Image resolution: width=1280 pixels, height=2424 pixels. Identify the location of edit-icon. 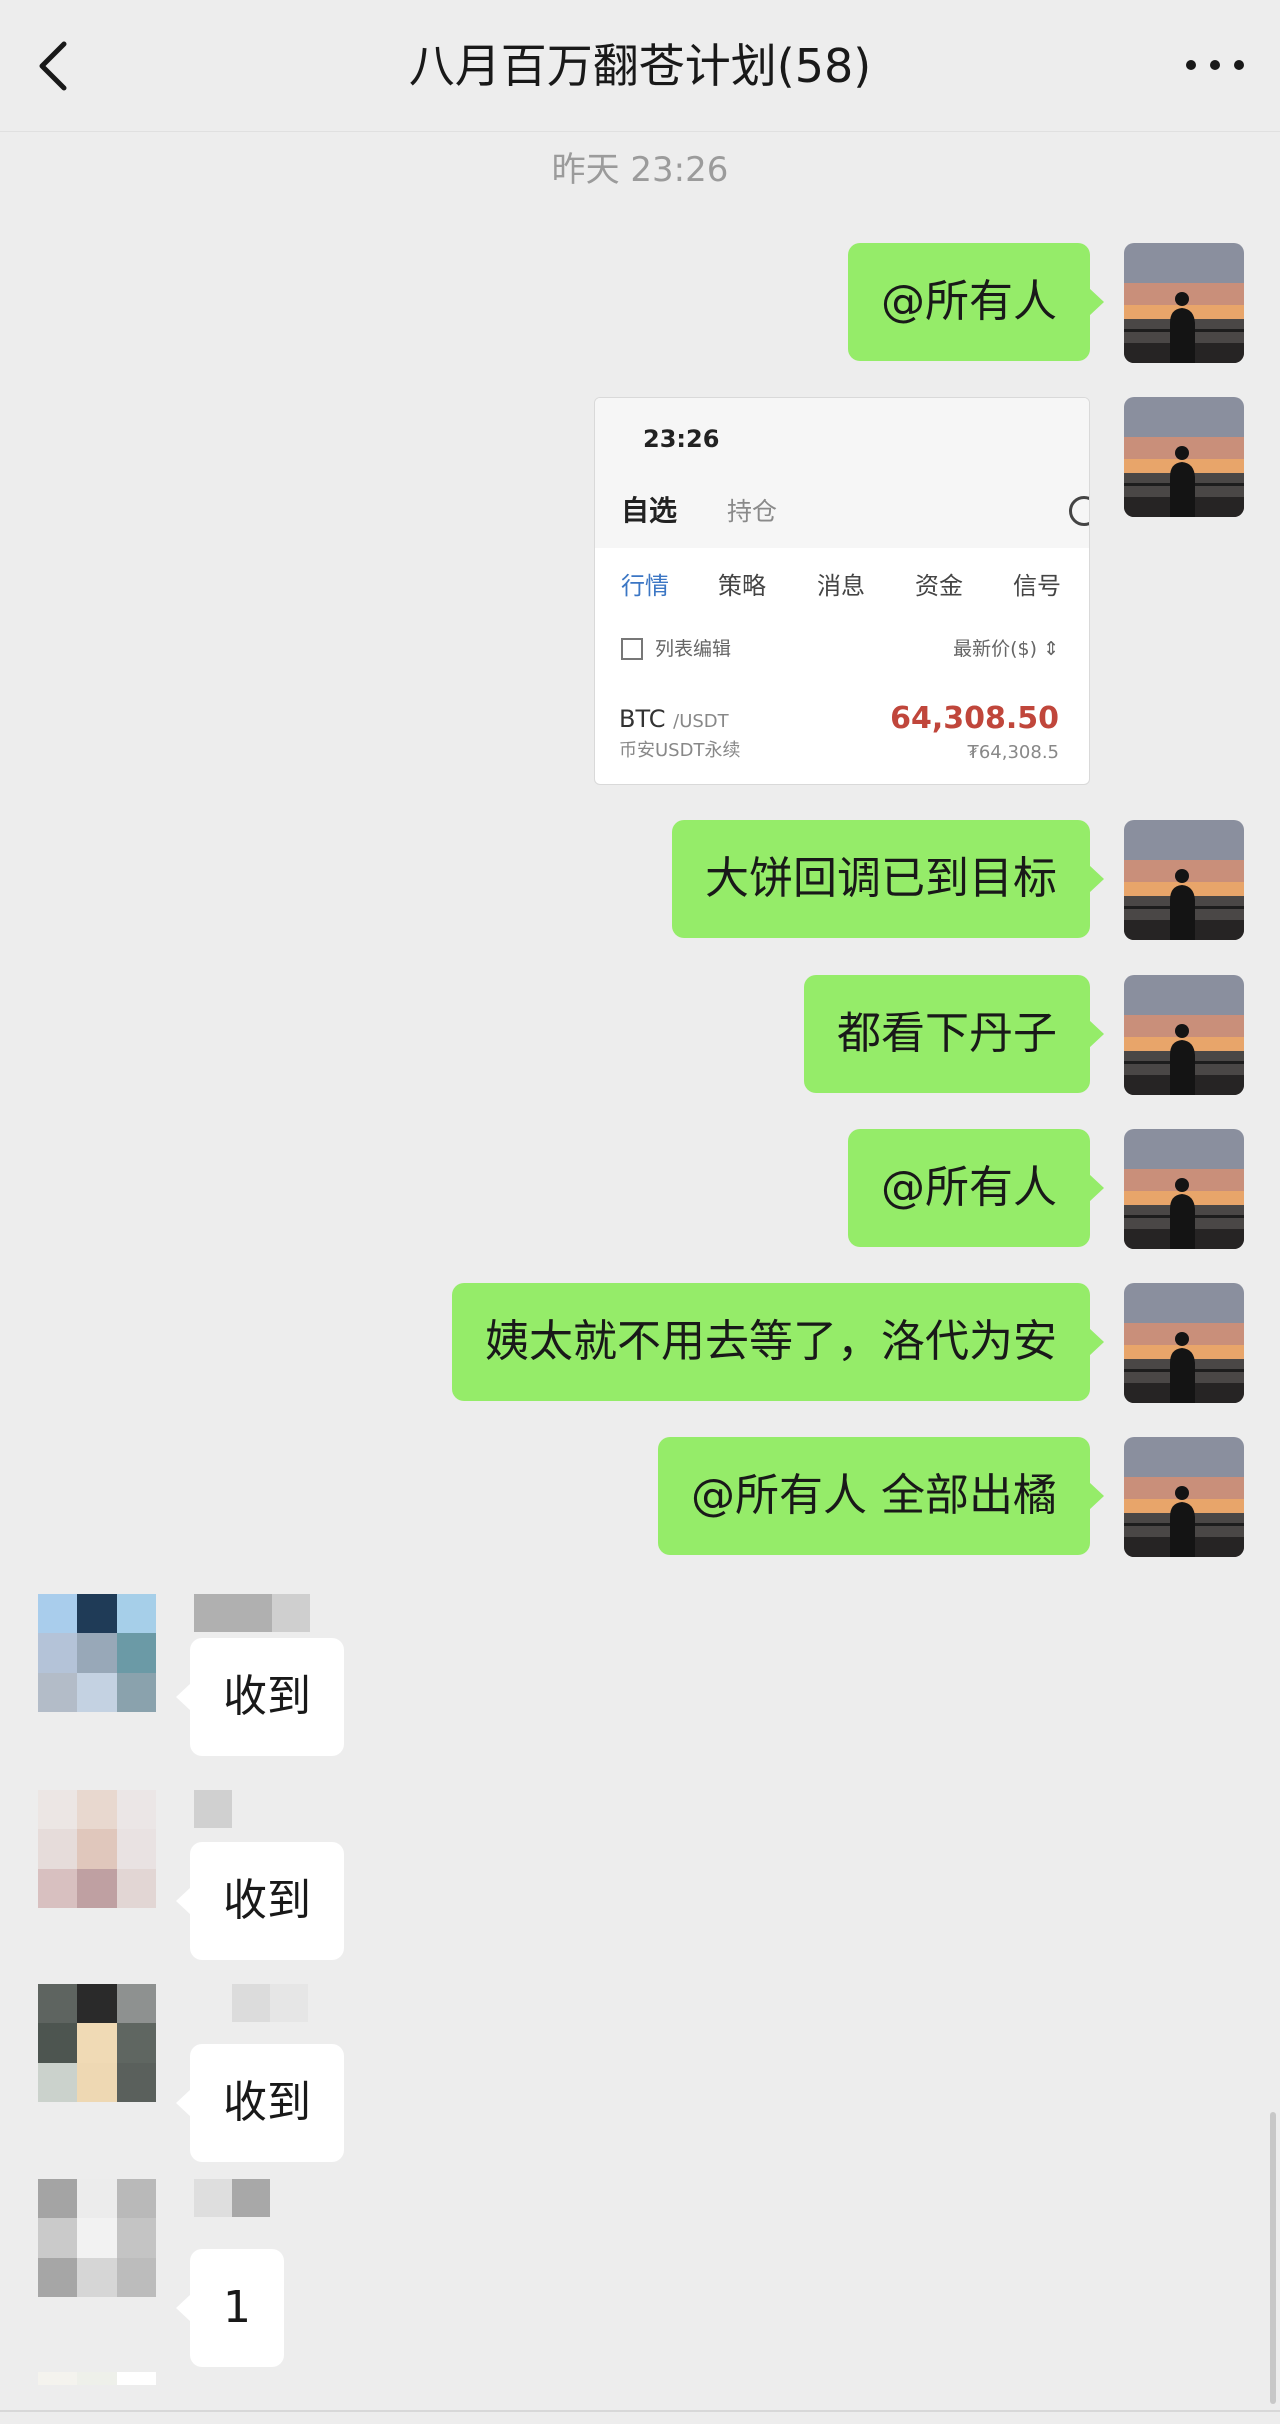
(632, 649).